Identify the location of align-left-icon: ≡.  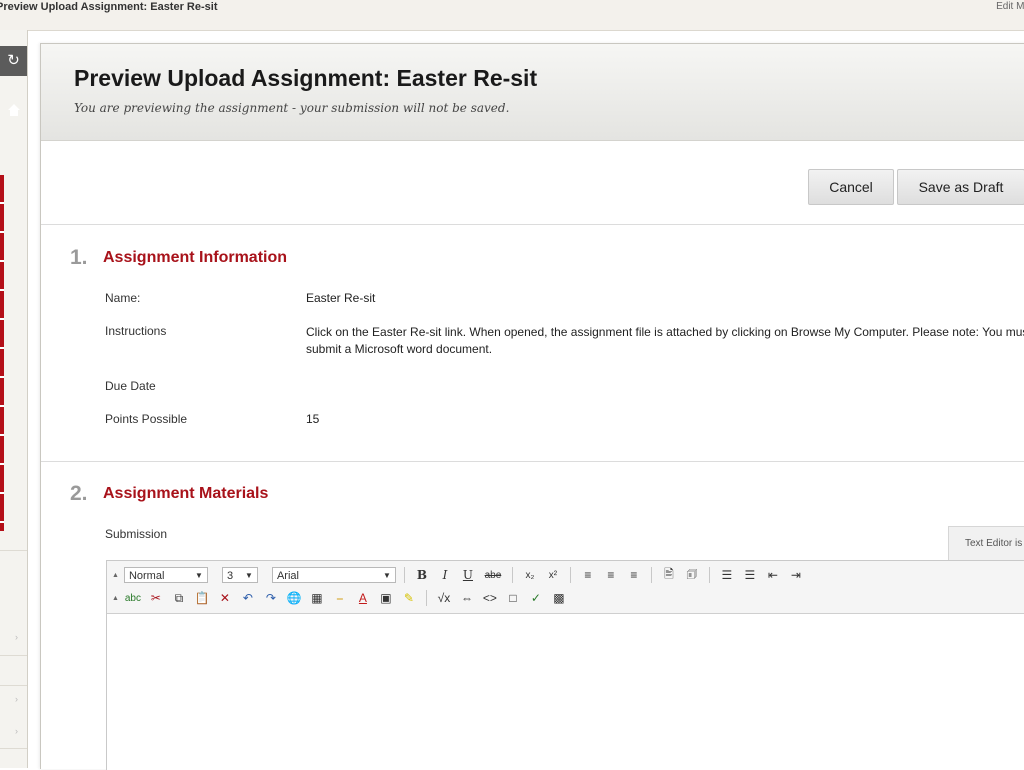
(588, 575).